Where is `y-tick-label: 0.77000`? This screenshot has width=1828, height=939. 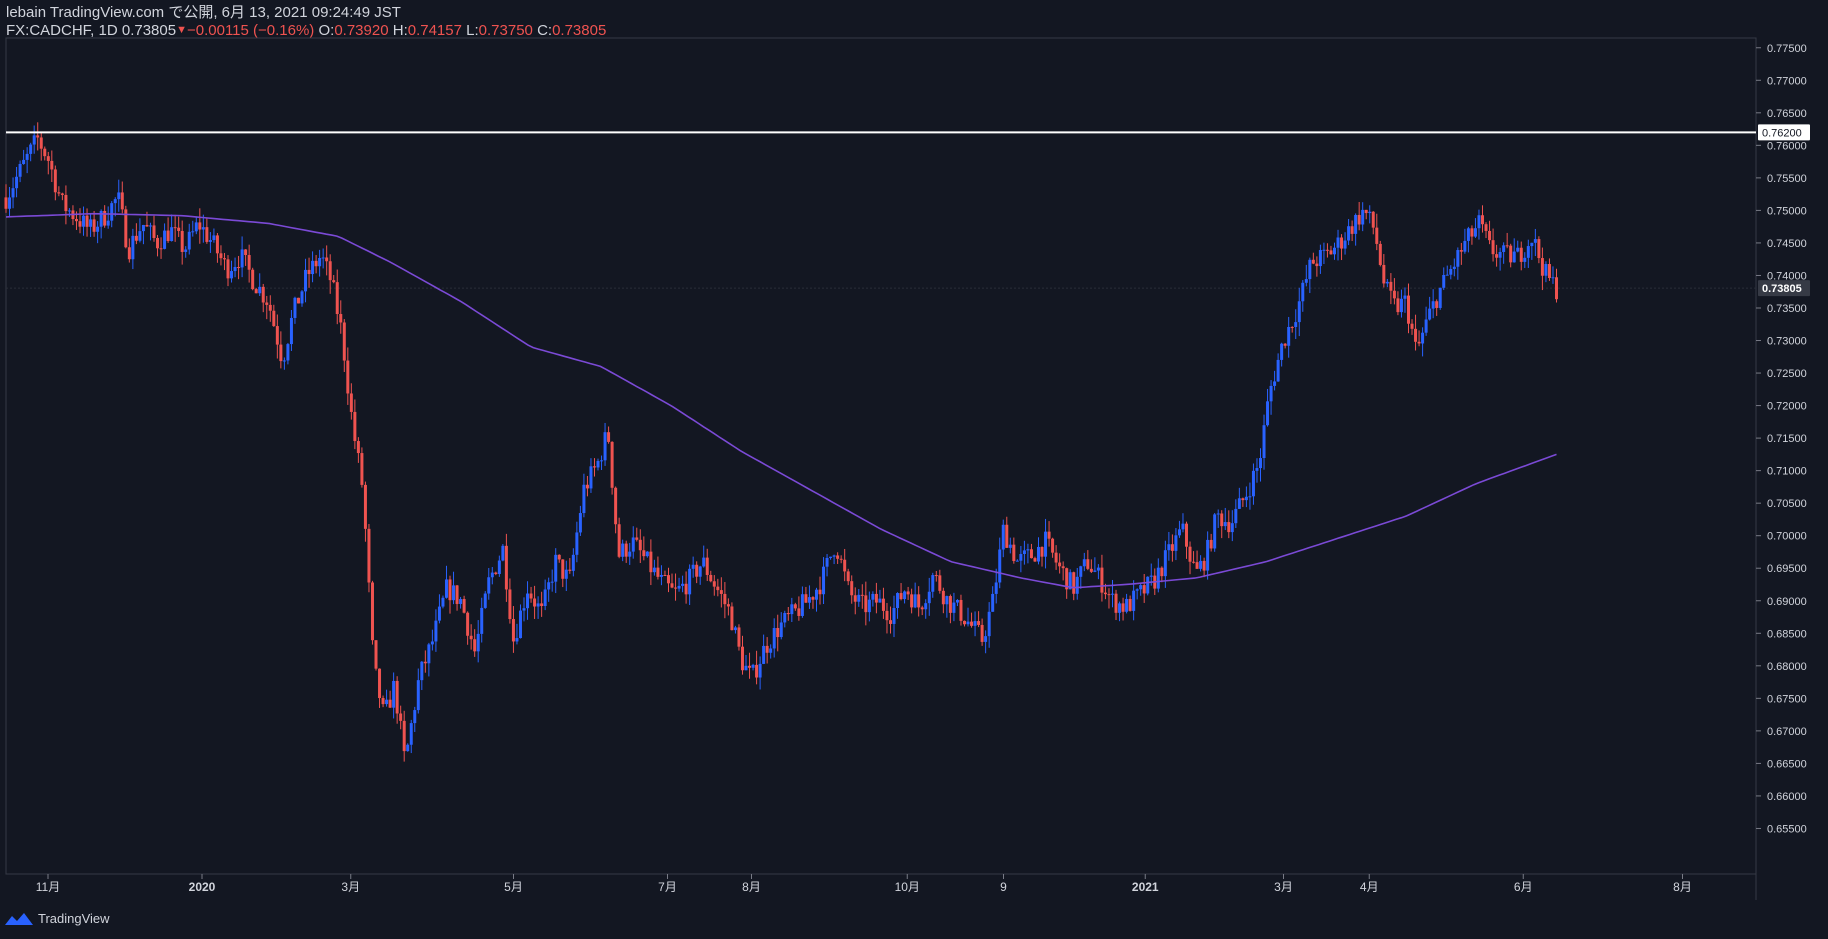
y-tick-label: 0.77000 is located at coordinates (1787, 81).